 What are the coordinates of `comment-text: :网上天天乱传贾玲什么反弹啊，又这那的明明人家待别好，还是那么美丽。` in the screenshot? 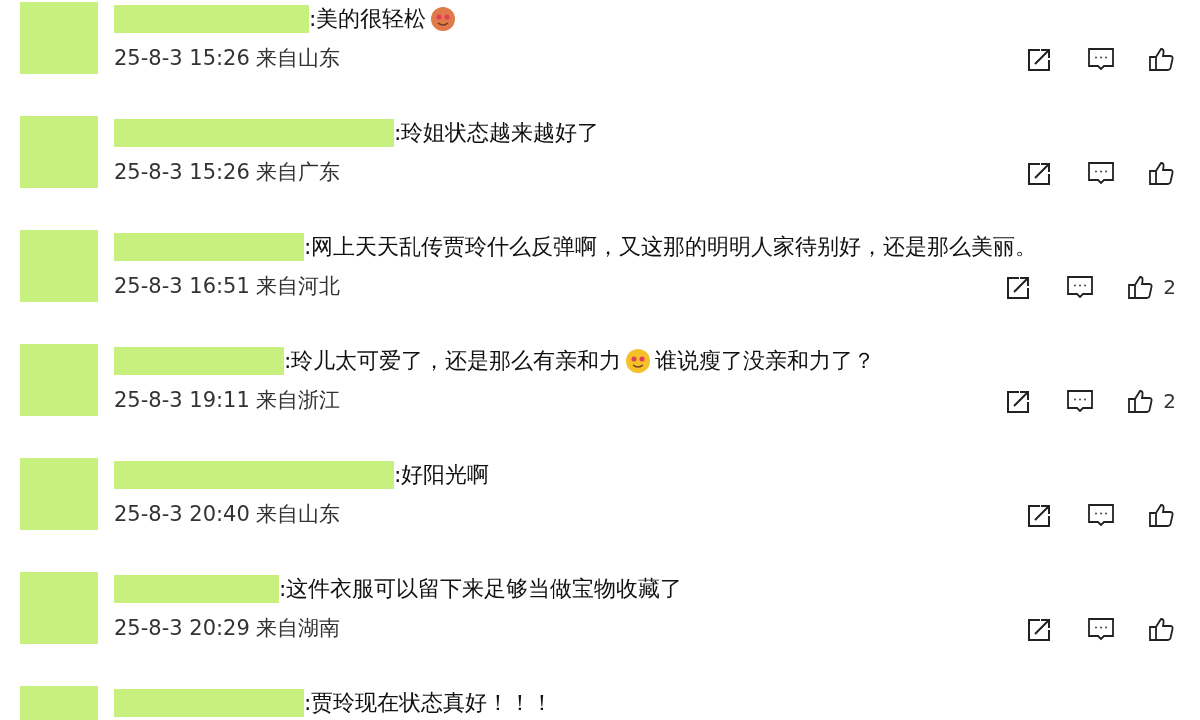 It's located at (671, 247).